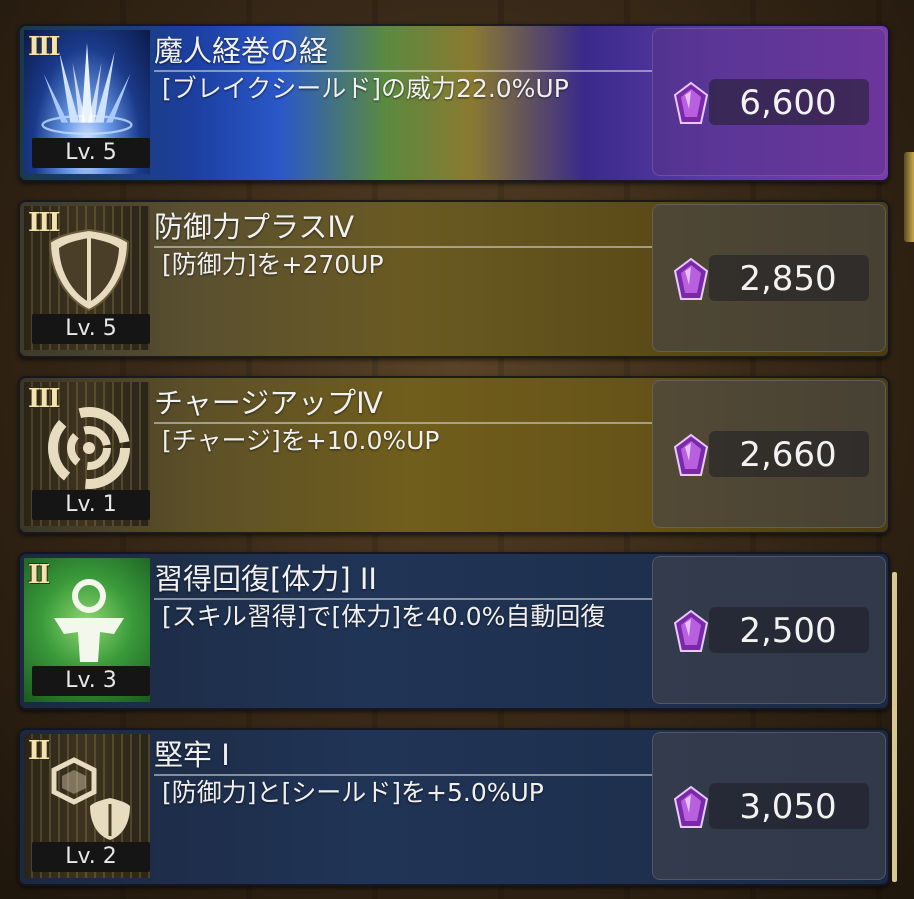 Image resolution: width=914 pixels, height=899 pixels. Describe the element at coordinates (788, 455) in the screenshot. I see `cost-value: 2,660` at that location.